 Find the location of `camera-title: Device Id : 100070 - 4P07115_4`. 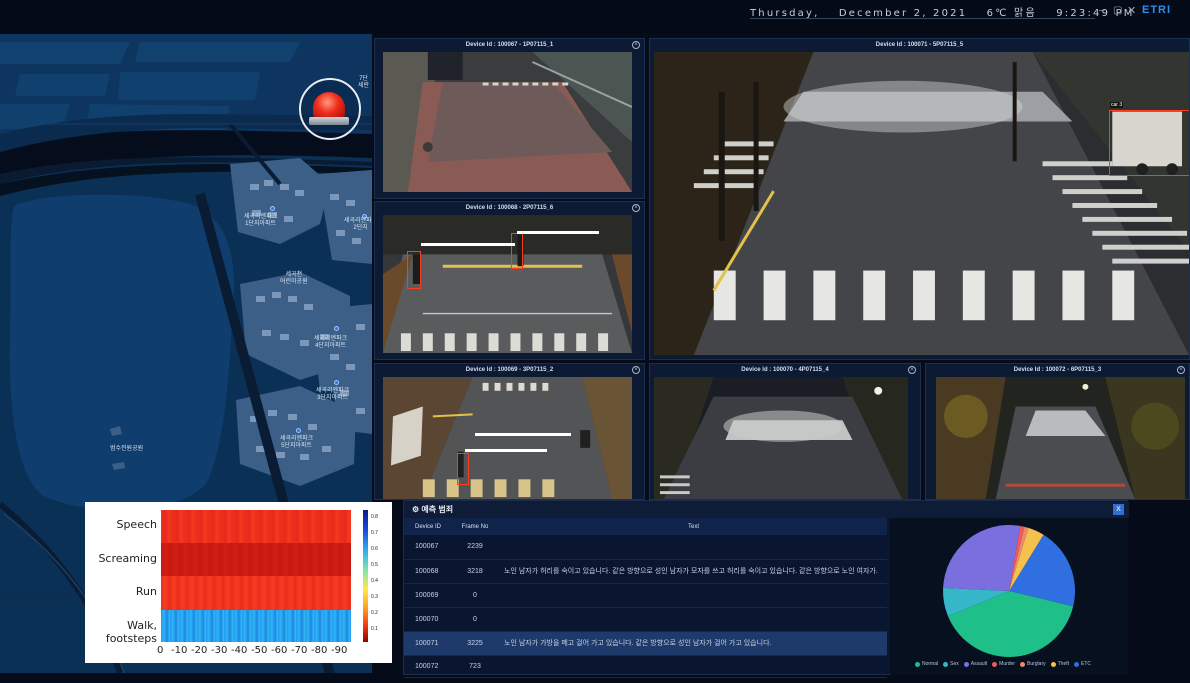

camera-title: Device Id : 100070 - 4P07115_4 is located at coordinates (785, 370).